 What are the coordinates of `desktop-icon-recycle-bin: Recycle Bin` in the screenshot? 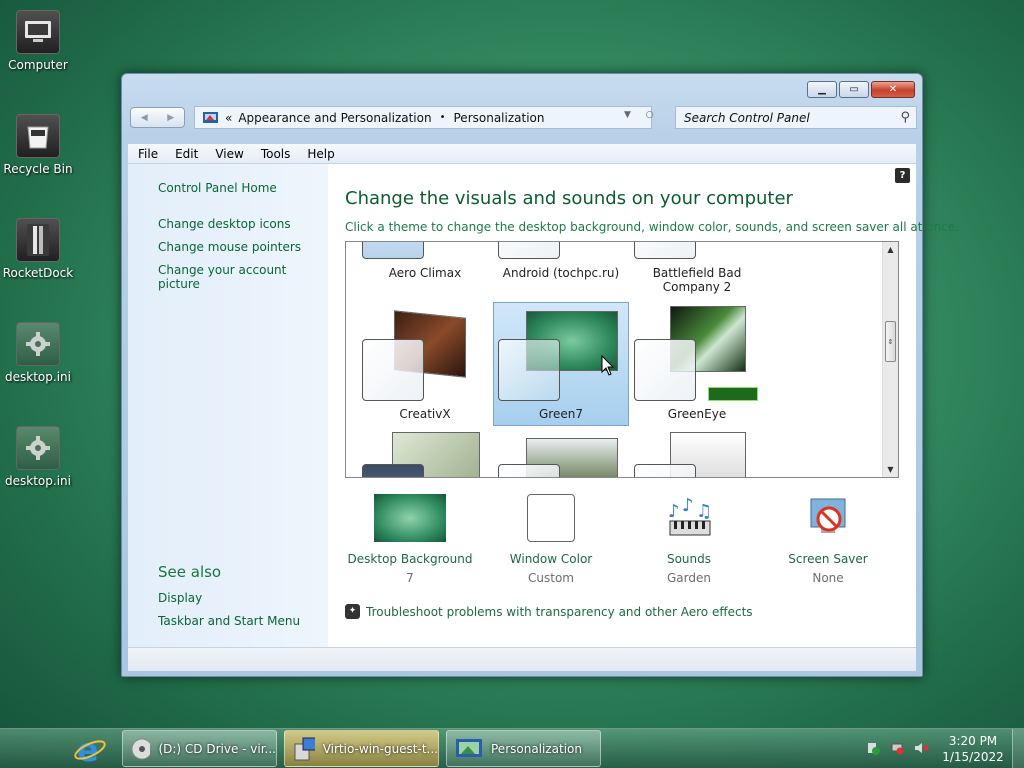 It's located at (38, 145).